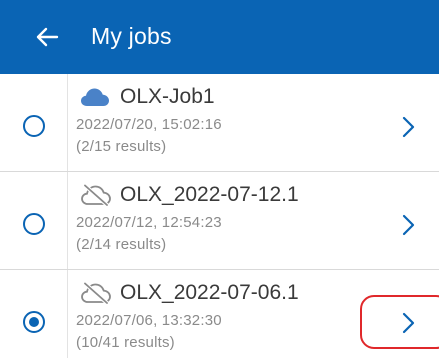  I want to click on back-button, so click(47, 37).